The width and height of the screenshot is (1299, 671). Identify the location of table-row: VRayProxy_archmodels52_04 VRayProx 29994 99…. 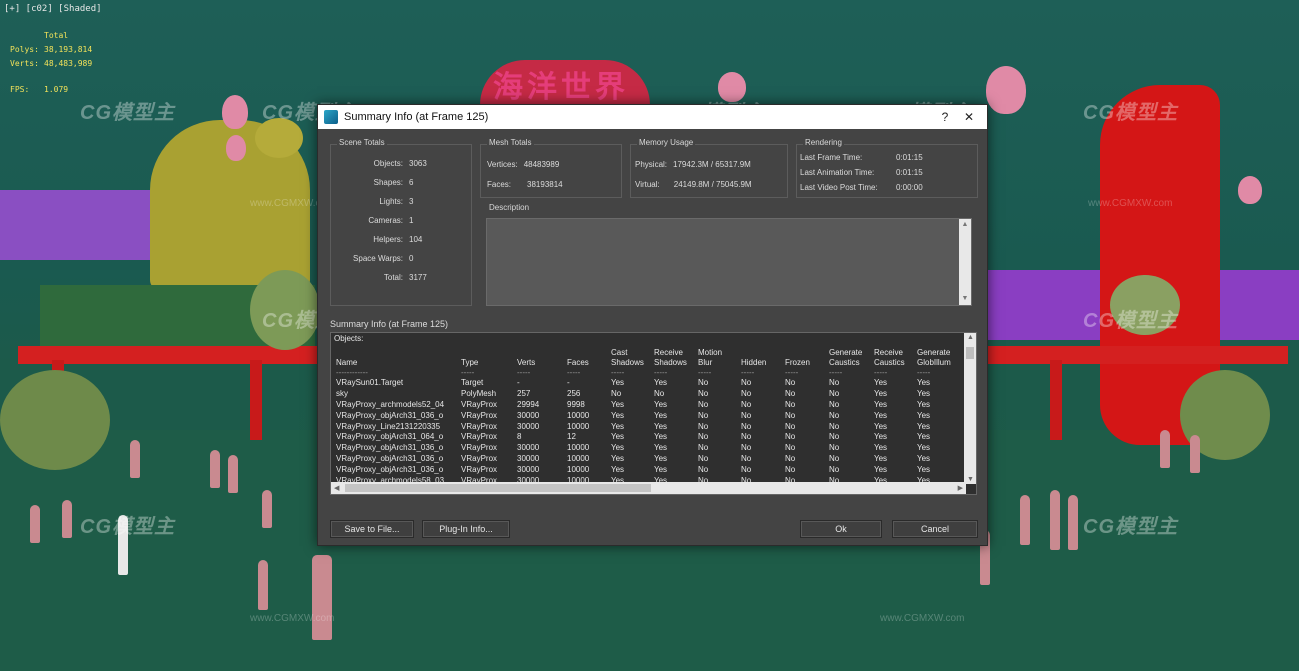
(649, 405).